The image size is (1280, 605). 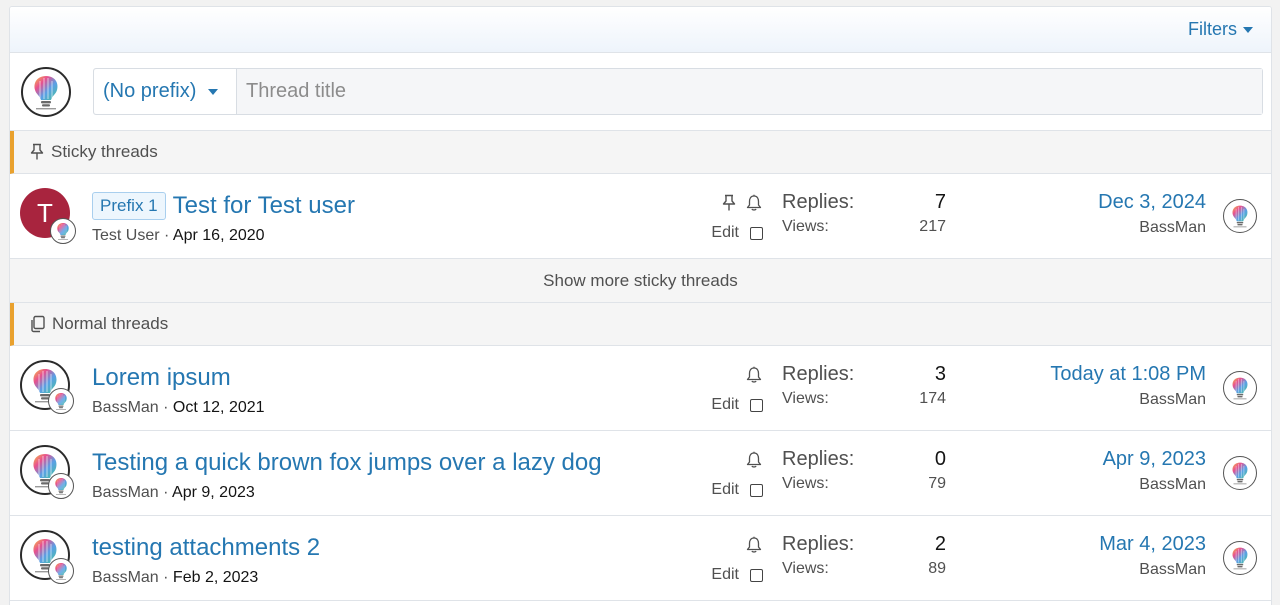 I want to click on thread-start-date: Feb 2, 2023, so click(x=215, y=577).